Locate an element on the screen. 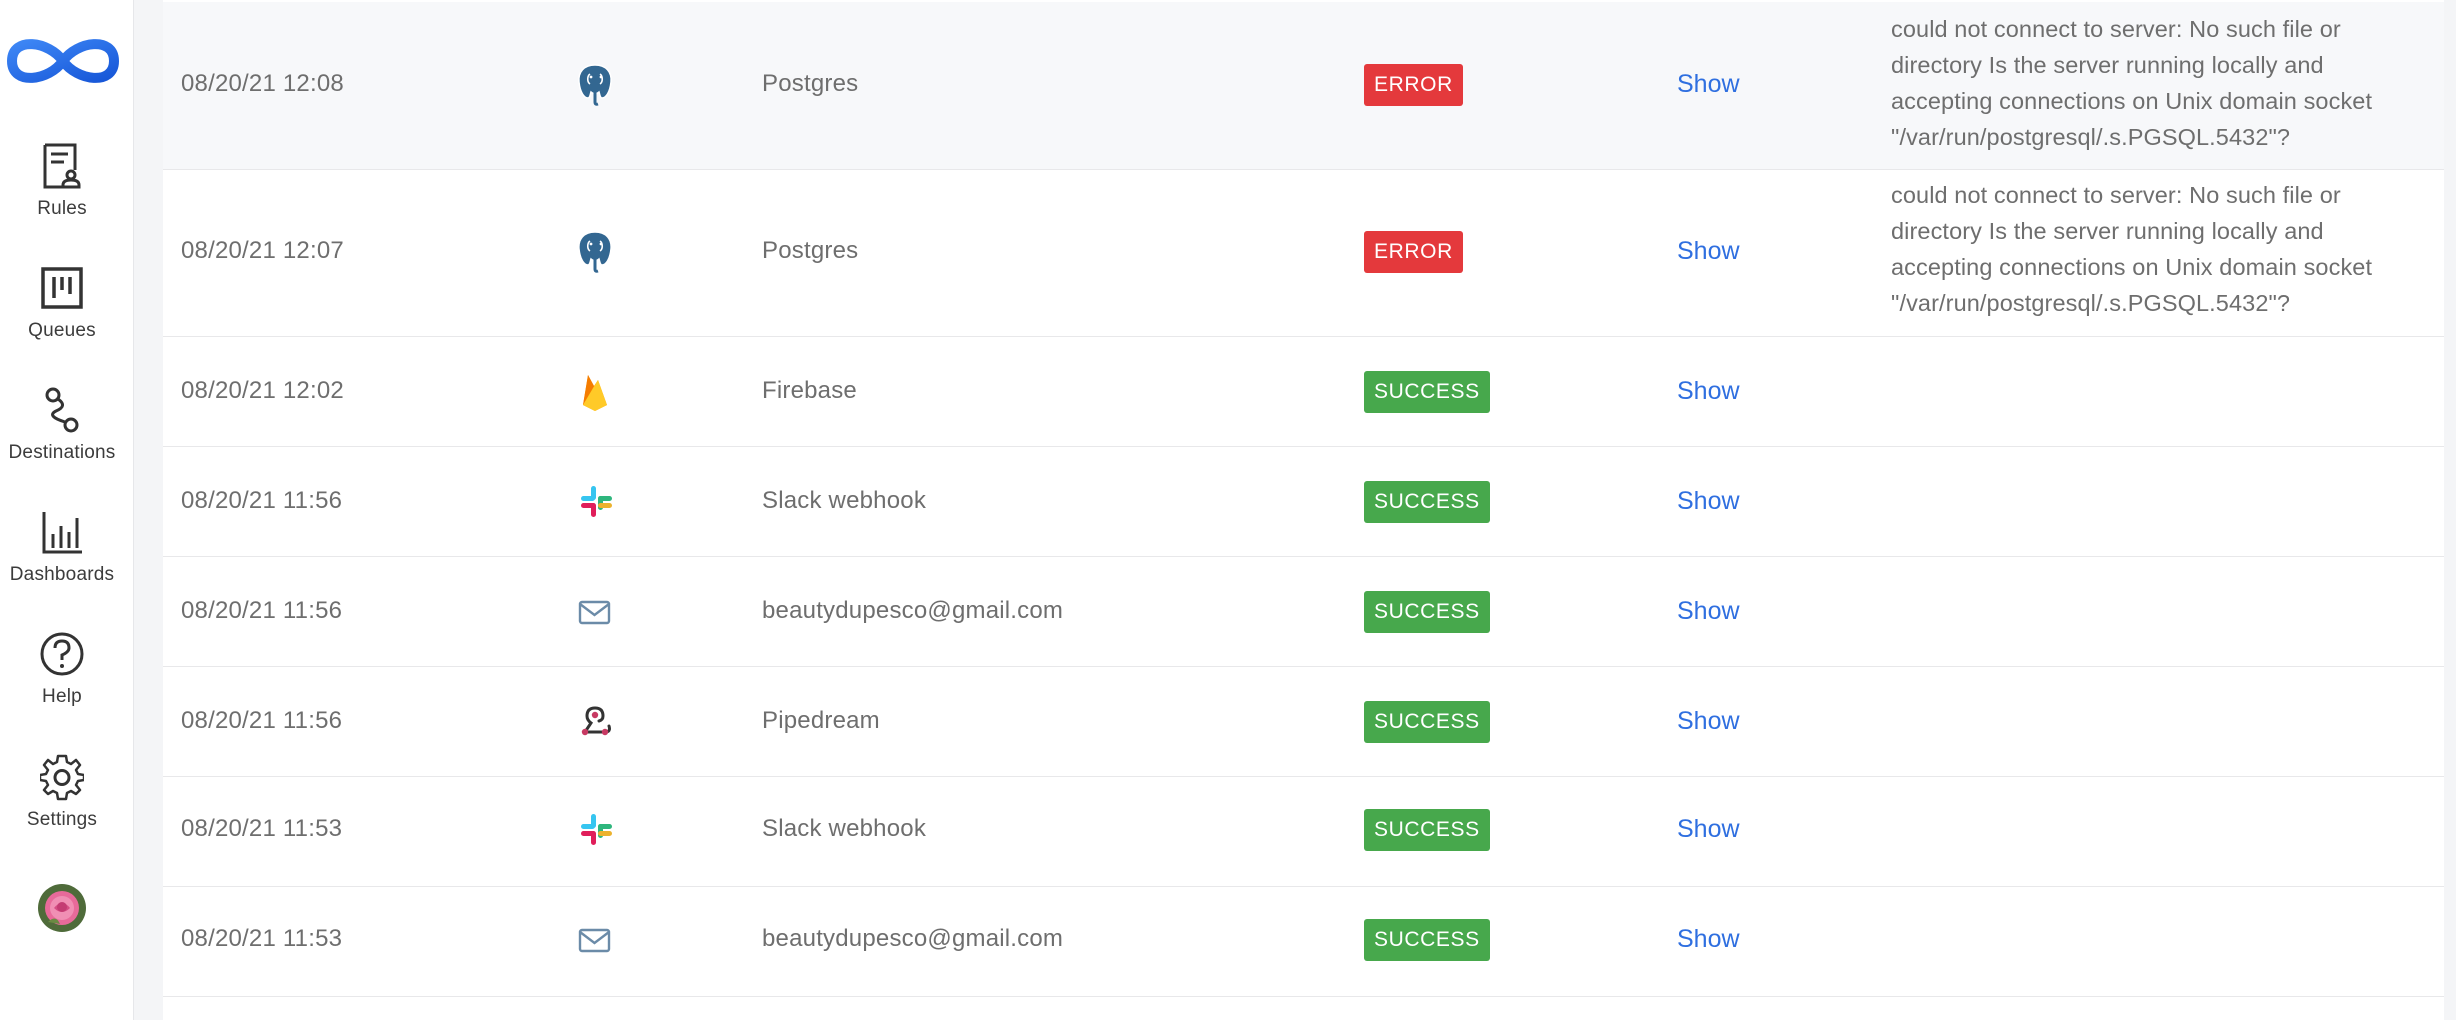 Image resolution: width=2456 pixels, height=1020 pixels. run-date: 08/20/21 12:02 is located at coordinates (262, 390).